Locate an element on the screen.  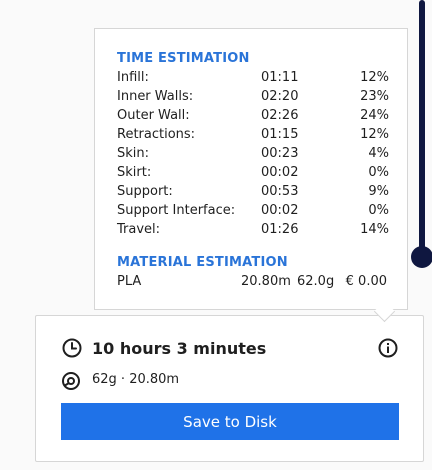
spool-icon is located at coordinates (71, 381).